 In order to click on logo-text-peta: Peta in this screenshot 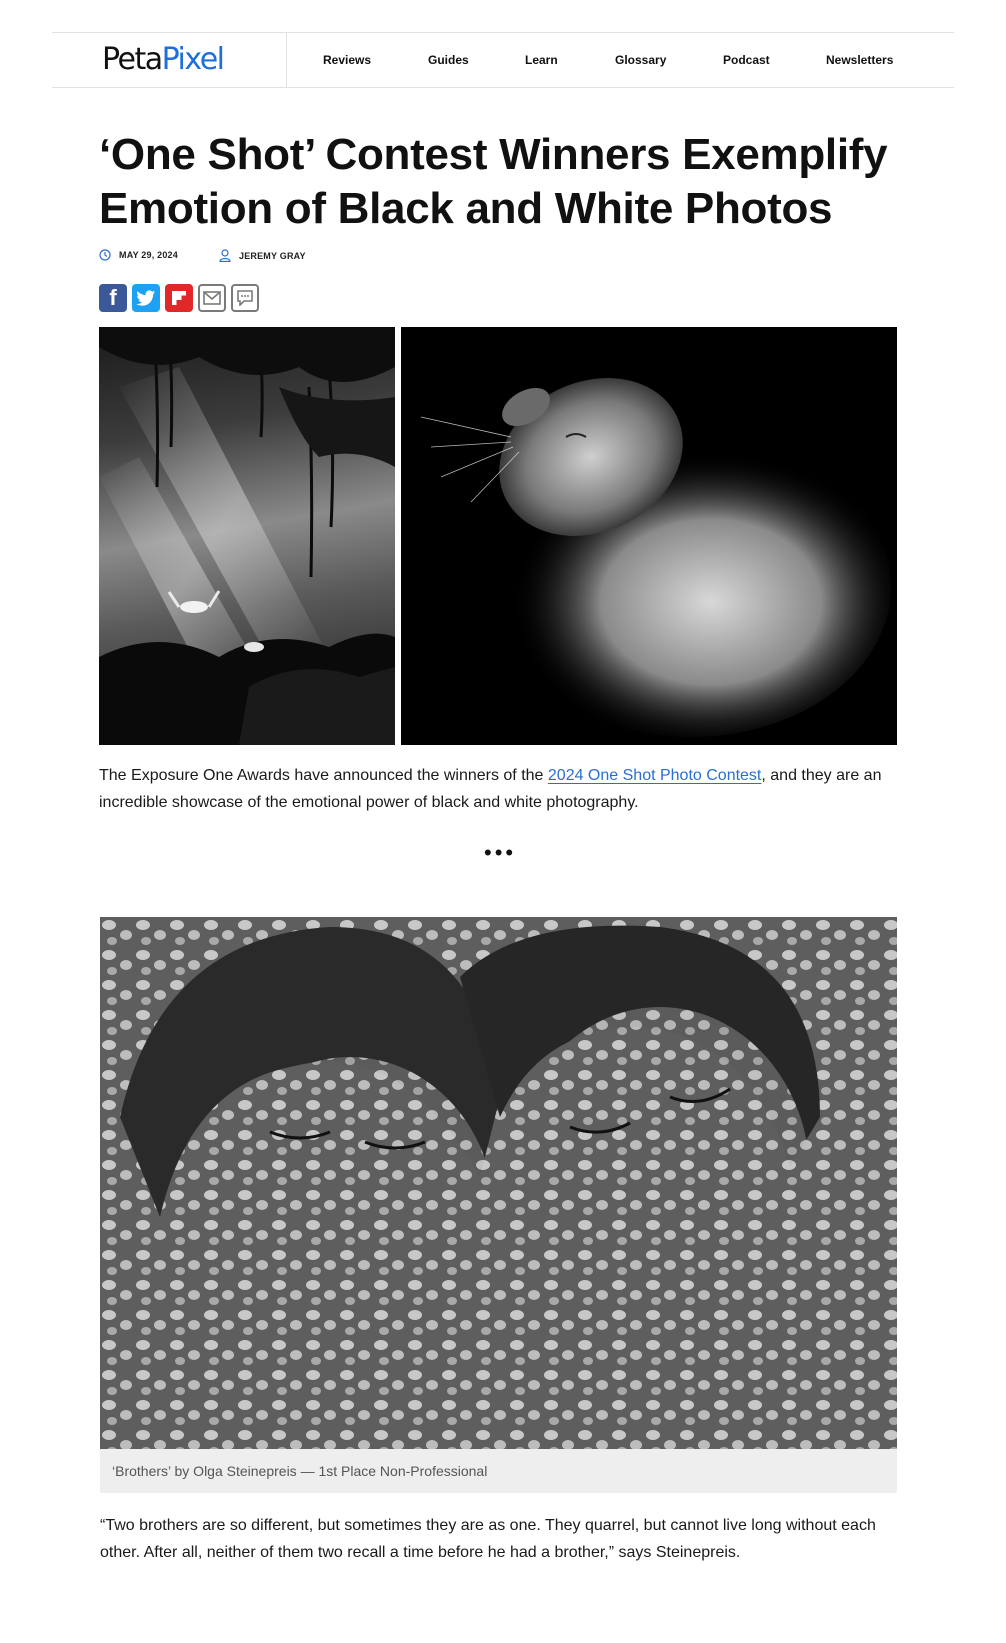, I will do `click(132, 59)`.